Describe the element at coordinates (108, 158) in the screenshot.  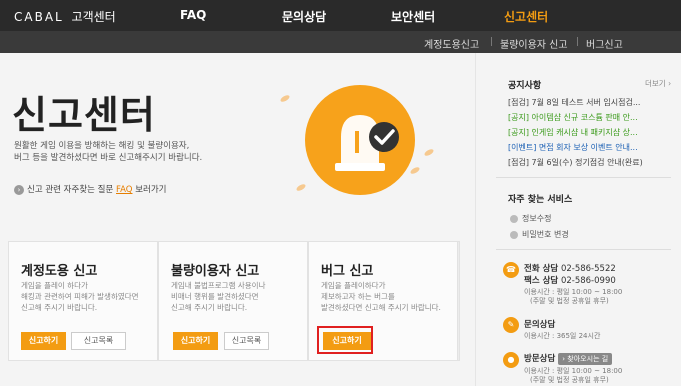
I see `desc-line-2: 버그 등을 발견하셨다면 바로 신고해주시기 바랍니다.` at that location.